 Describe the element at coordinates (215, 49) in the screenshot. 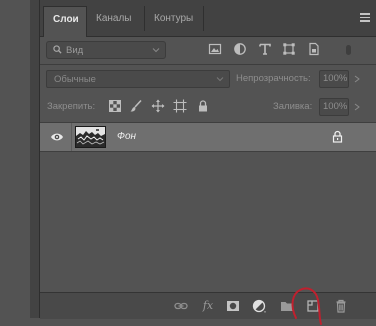

I see `image-filter-icon` at that location.